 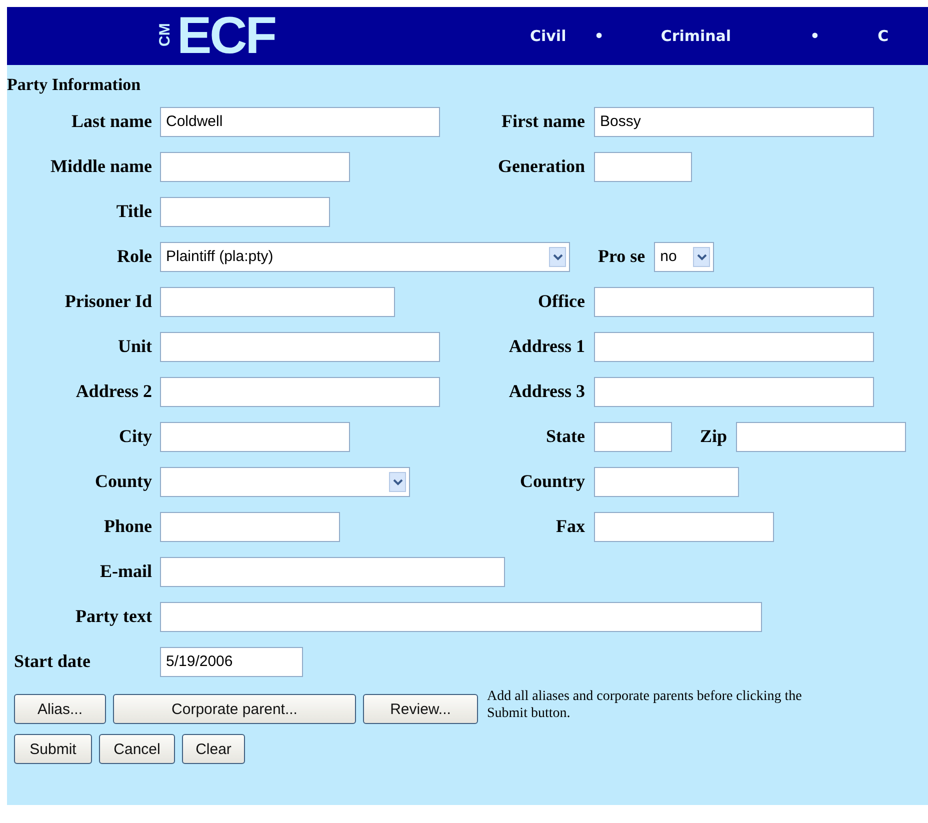 I want to click on field-label: Middle name, so click(x=101, y=166).